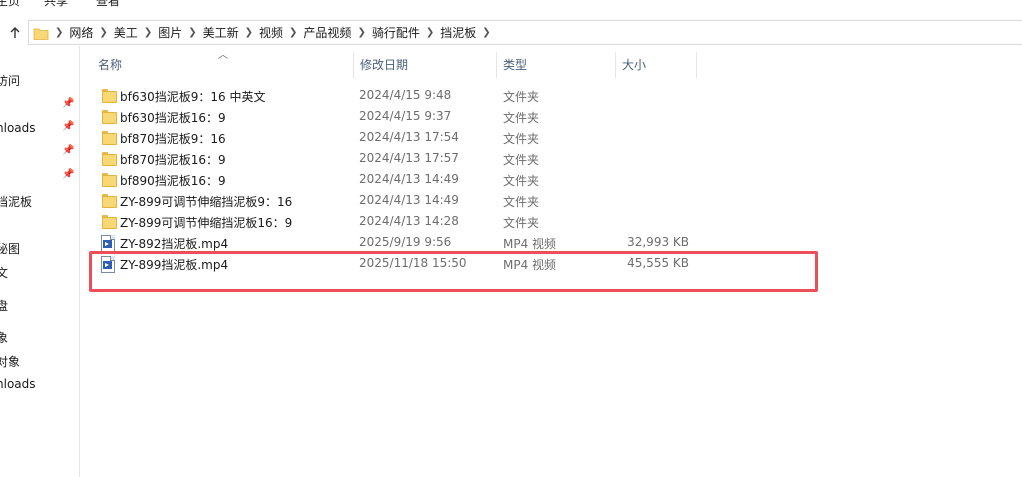 Image resolution: width=1022 pixels, height=477 pixels. Describe the element at coordinates (551, 201) in the screenshot. I see `file-row: ZY-899可调节伸缩挡泥板9：16 2024/4/13 14:49 文件夹` at that location.